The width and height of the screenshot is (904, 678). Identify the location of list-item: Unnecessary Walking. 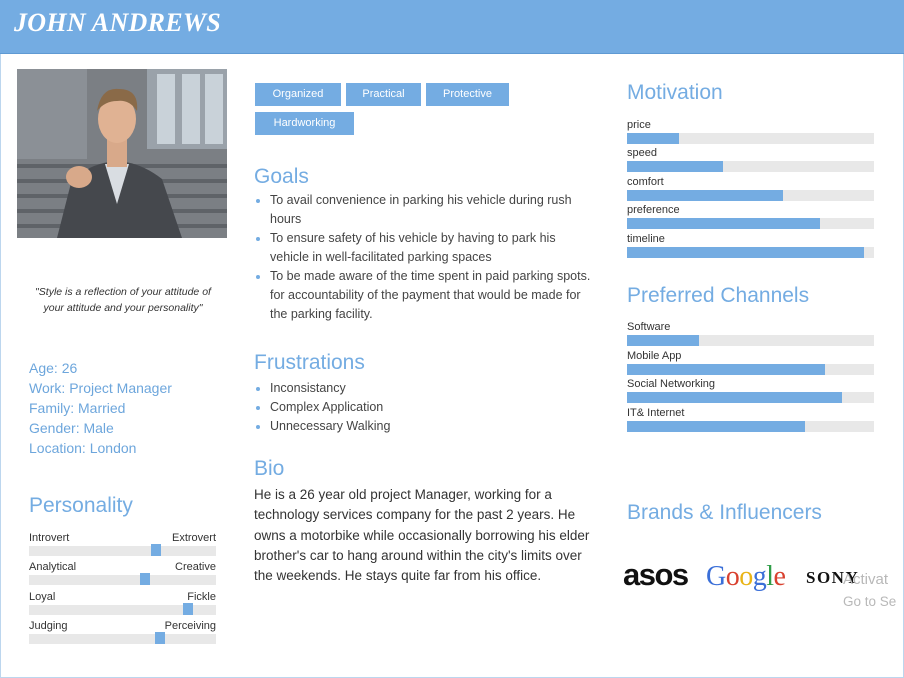
(424, 426).